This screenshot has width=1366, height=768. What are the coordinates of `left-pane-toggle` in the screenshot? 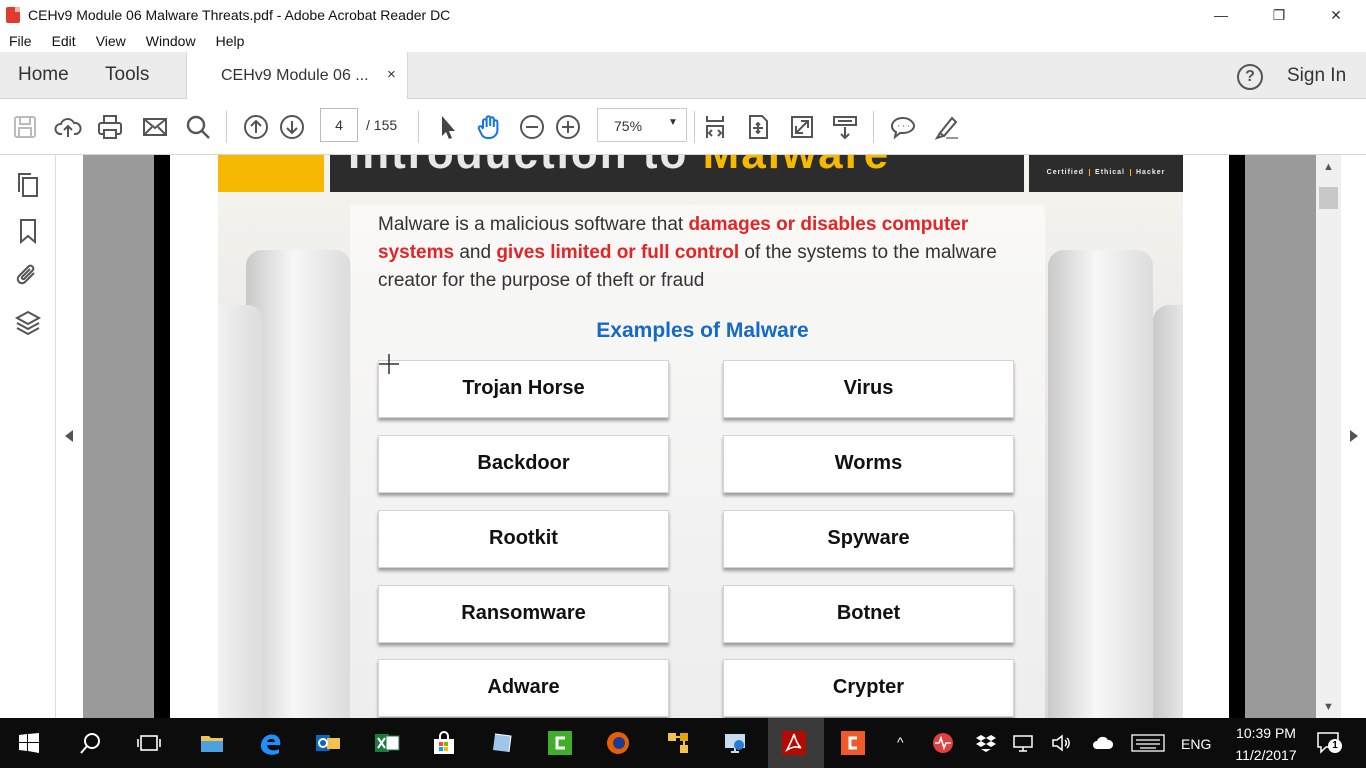 It's located at (69, 436).